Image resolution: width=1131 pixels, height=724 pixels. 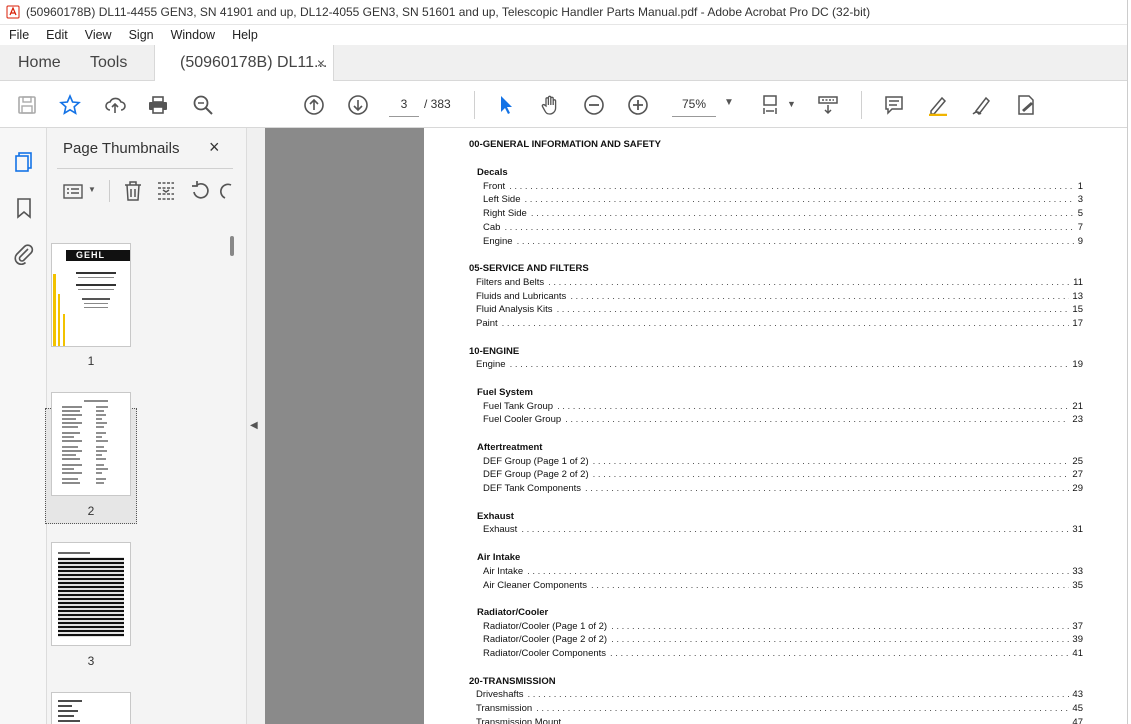 I want to click on panel-scrollbar, so click(x=232, y=246).